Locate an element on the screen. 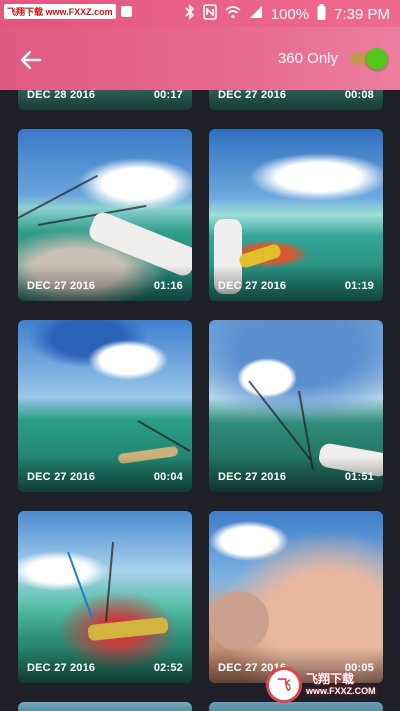 This screenshot has width=400, height=711. mail-icon is located at coordinates (126, 11).